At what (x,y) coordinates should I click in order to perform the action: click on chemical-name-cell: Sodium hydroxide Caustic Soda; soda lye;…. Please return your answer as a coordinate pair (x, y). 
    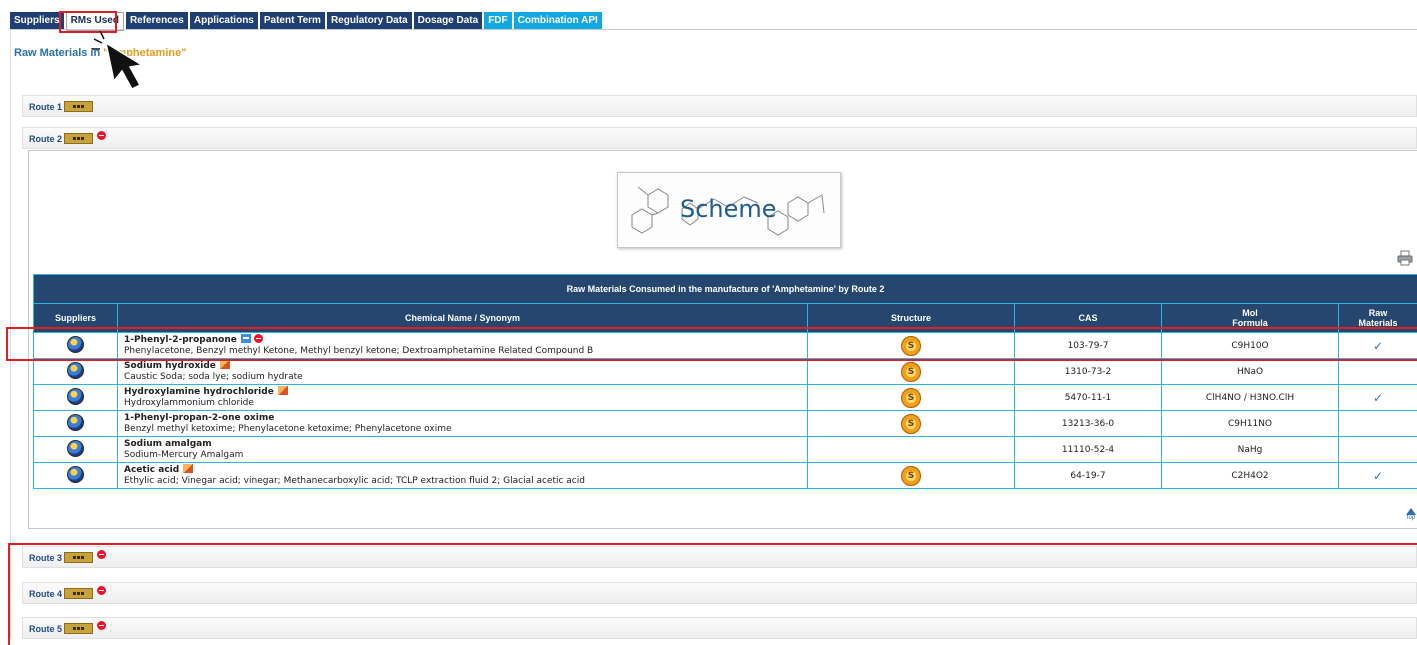
    Looking at the image, I should click on (463, 372).